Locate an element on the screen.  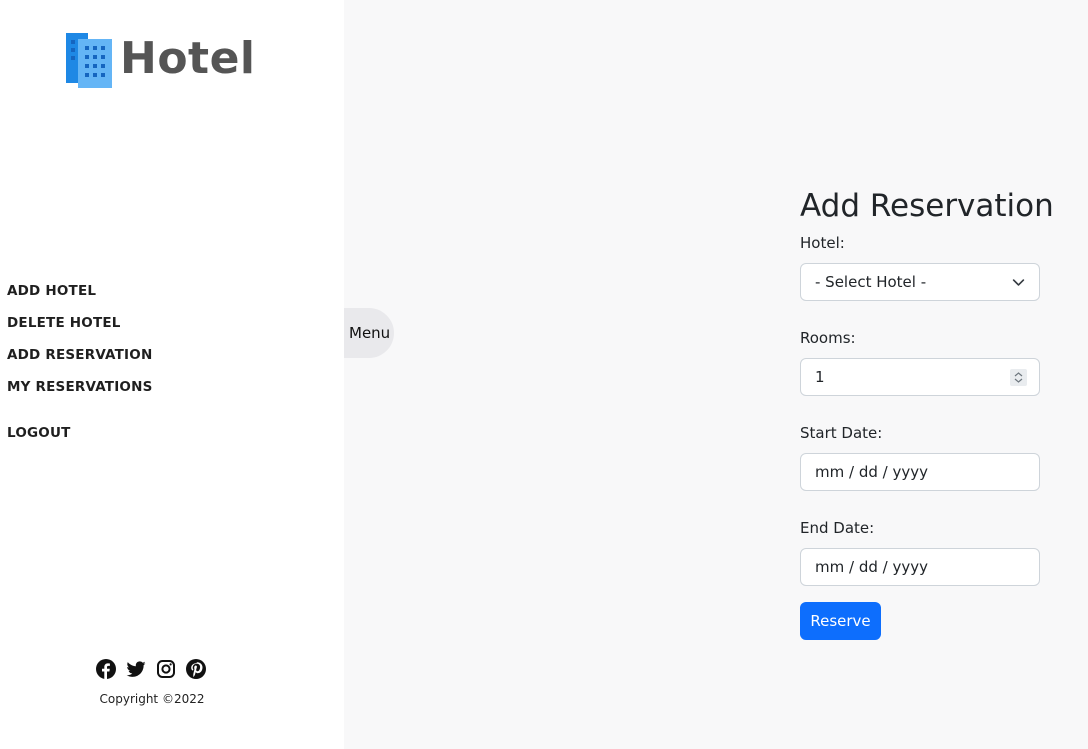
stepper-arrows-icon is located at coordinates (1018, 377).